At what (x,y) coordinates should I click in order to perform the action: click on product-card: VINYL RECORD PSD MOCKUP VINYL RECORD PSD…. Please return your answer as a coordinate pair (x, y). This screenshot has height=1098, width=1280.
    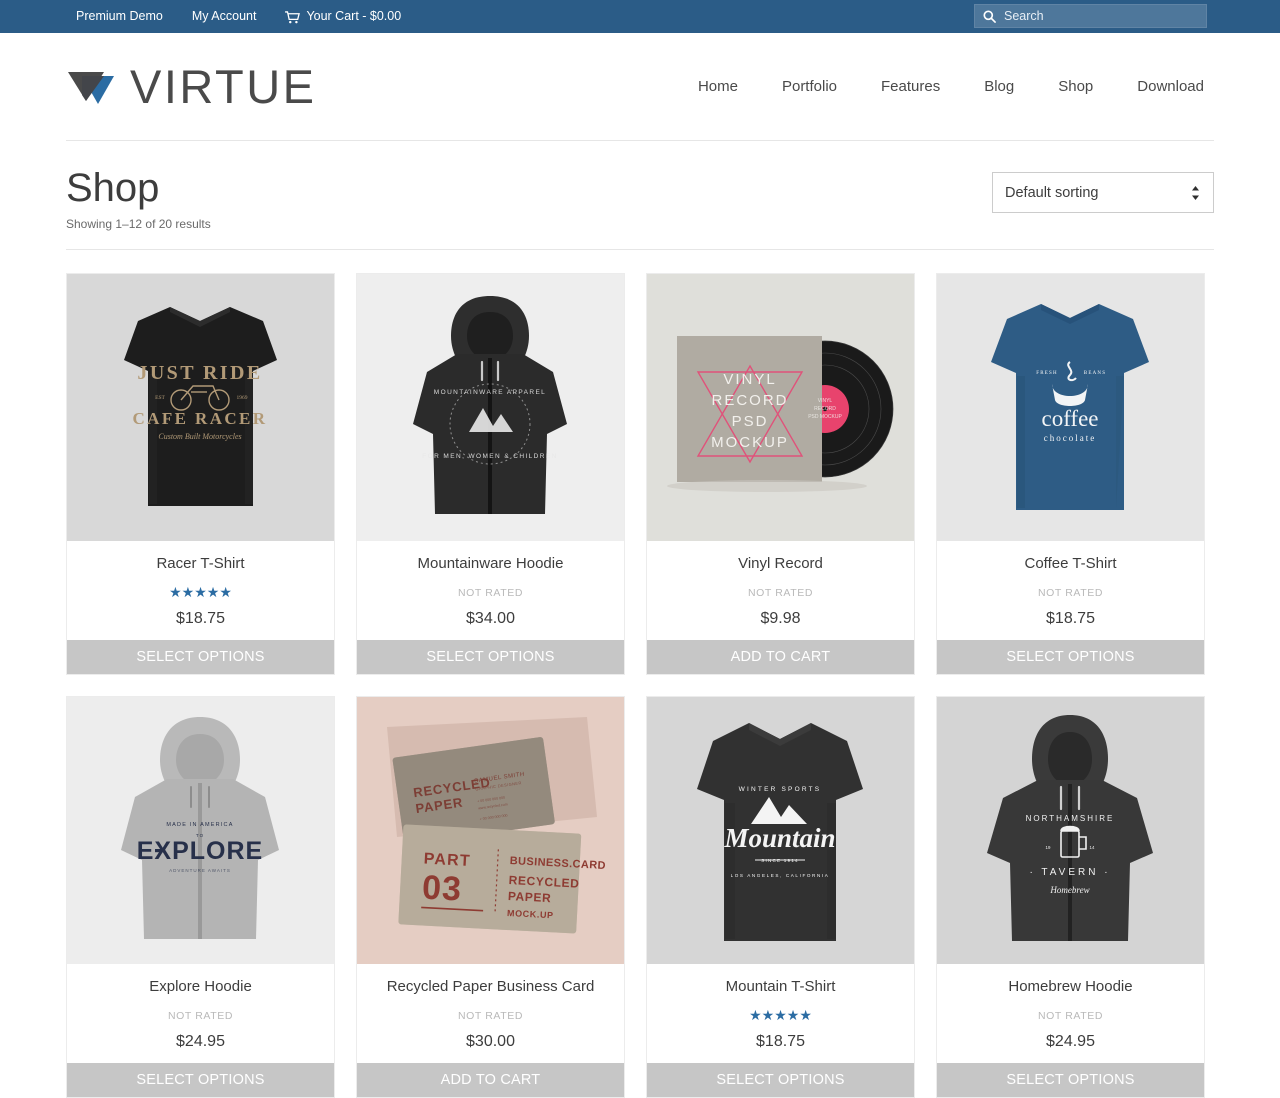
    Looking at the image, I should click on (780, 474).